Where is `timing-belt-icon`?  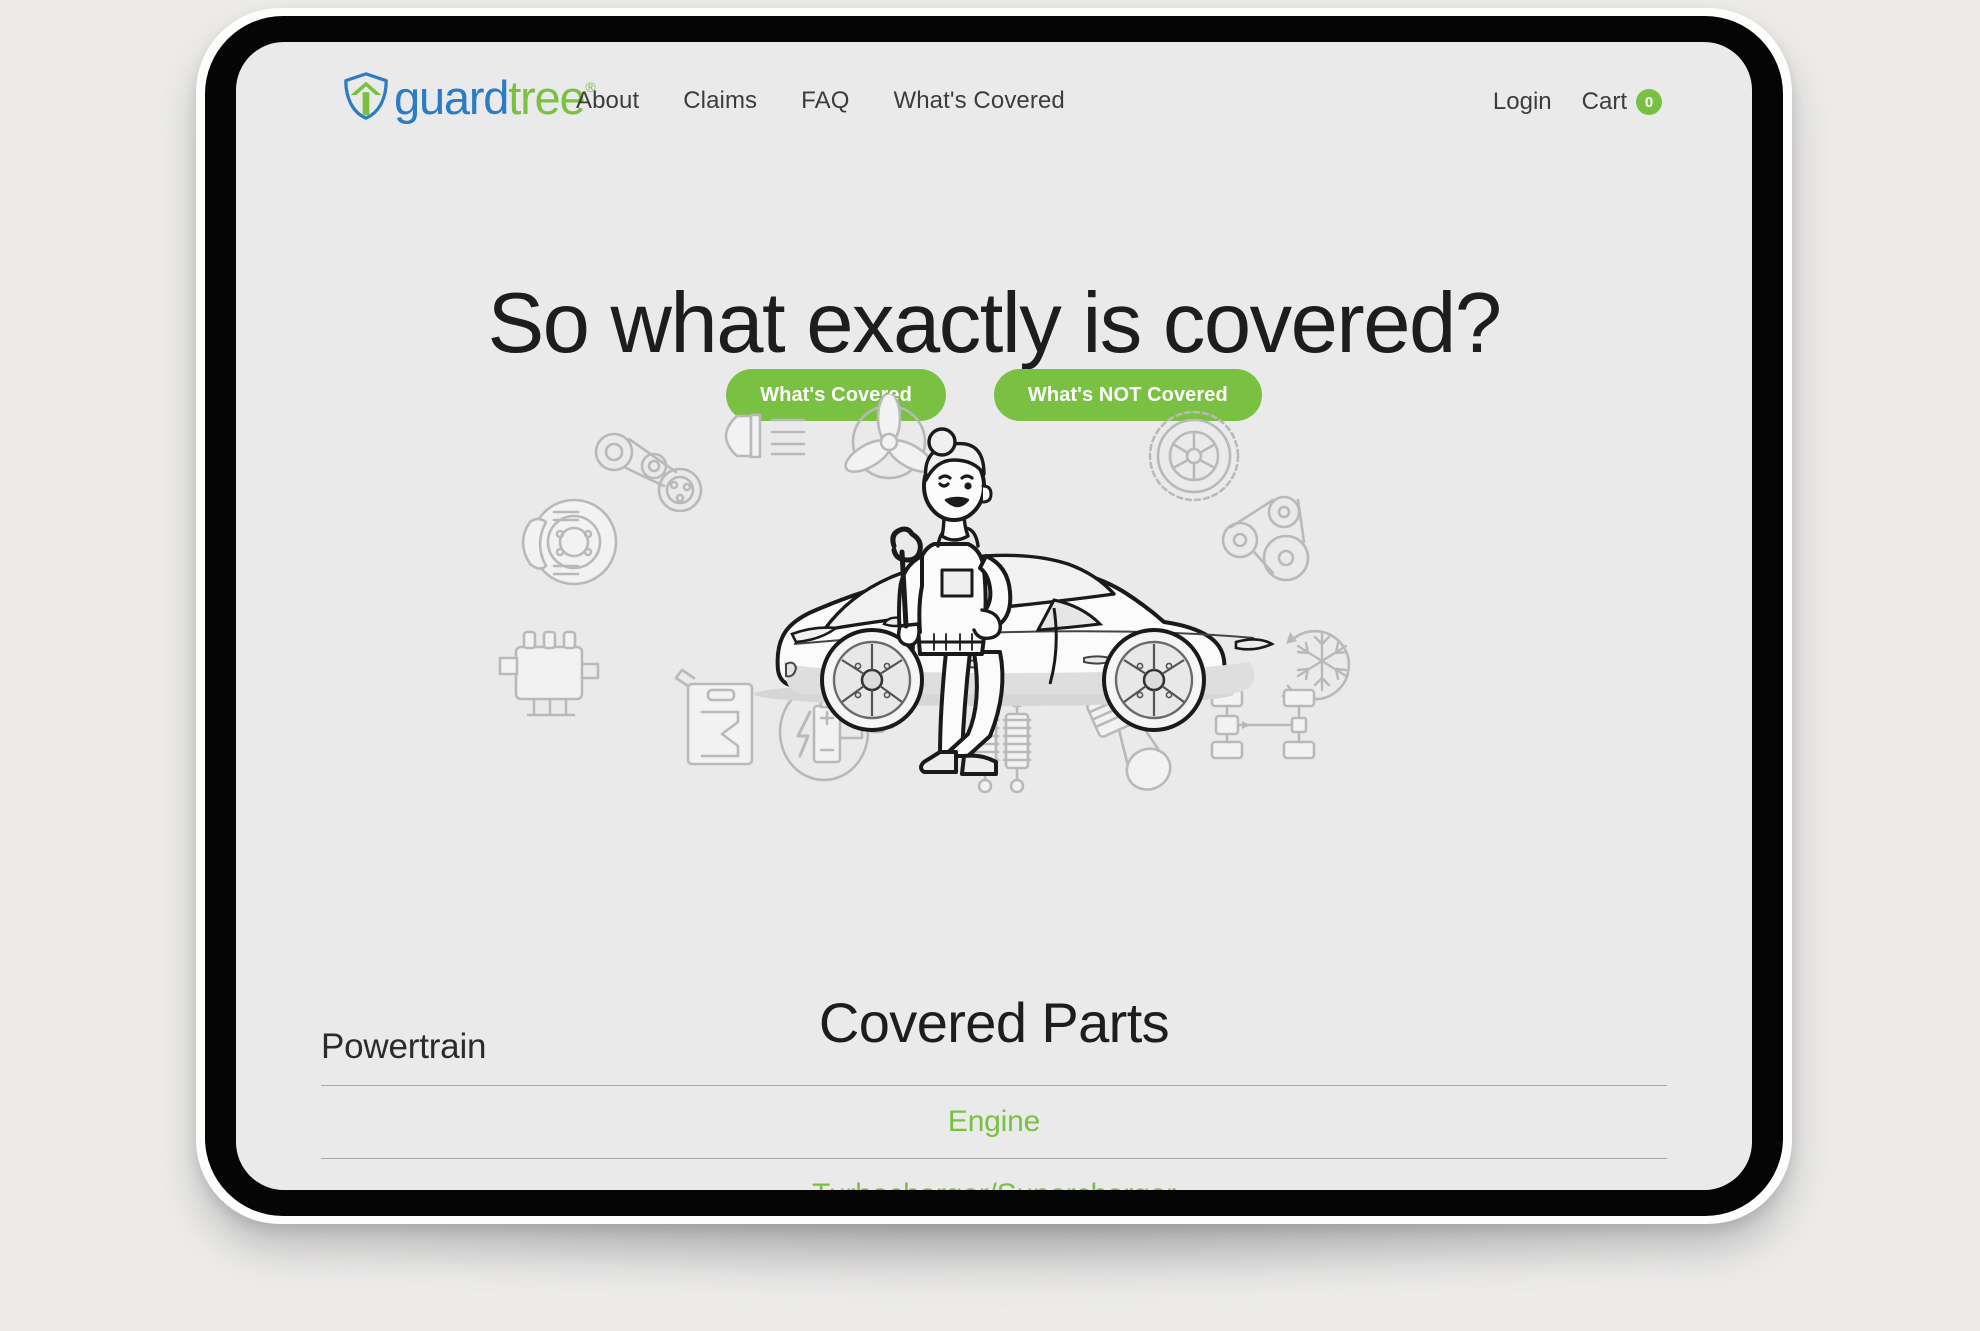 timing-belt-icon is located at coordinates (648, 472).